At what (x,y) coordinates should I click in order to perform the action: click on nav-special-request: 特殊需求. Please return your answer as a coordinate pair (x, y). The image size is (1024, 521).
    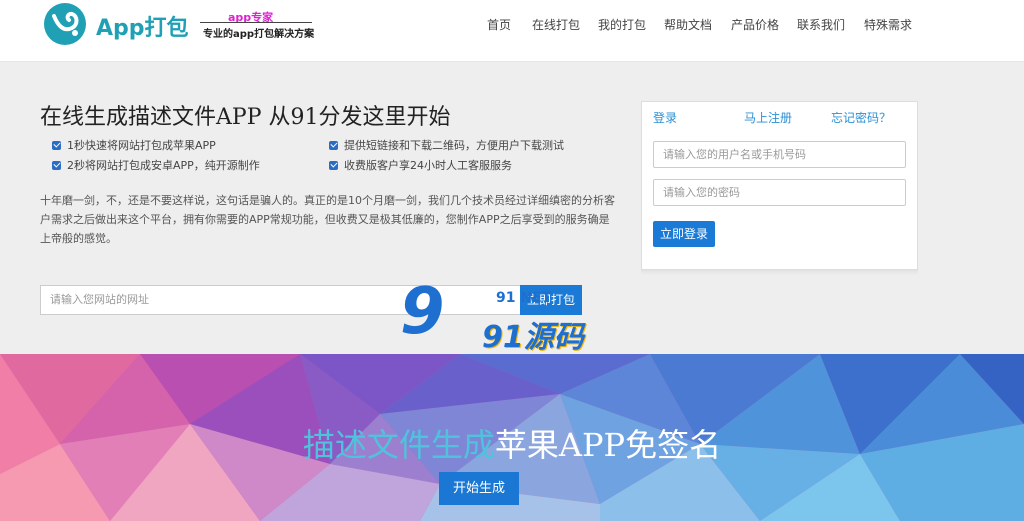
    Looking at the image, I should click on (888, 24).